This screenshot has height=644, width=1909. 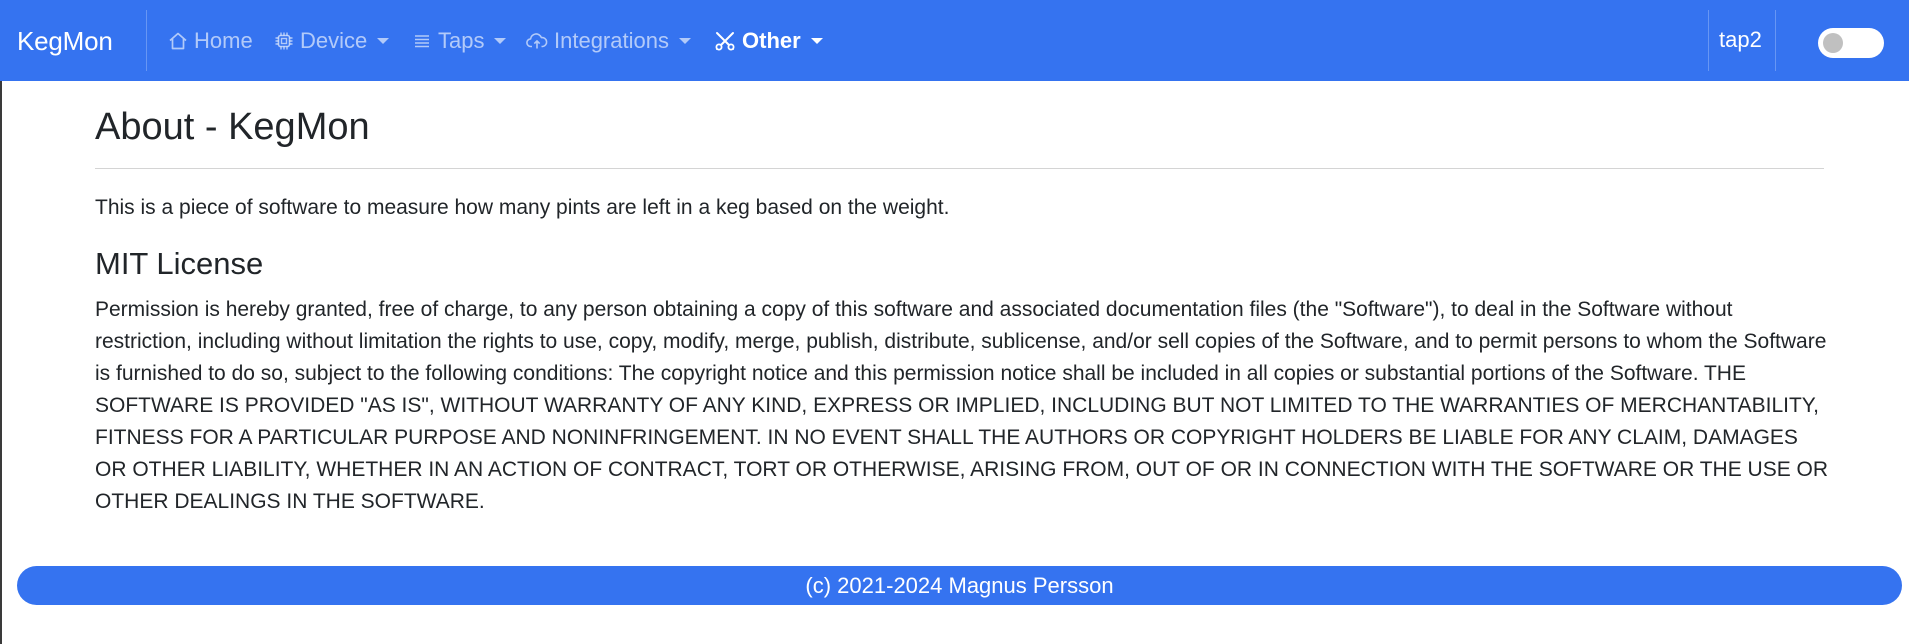 I want to click on nav-integrations-label: Integrations, so click(x=611, y=40).